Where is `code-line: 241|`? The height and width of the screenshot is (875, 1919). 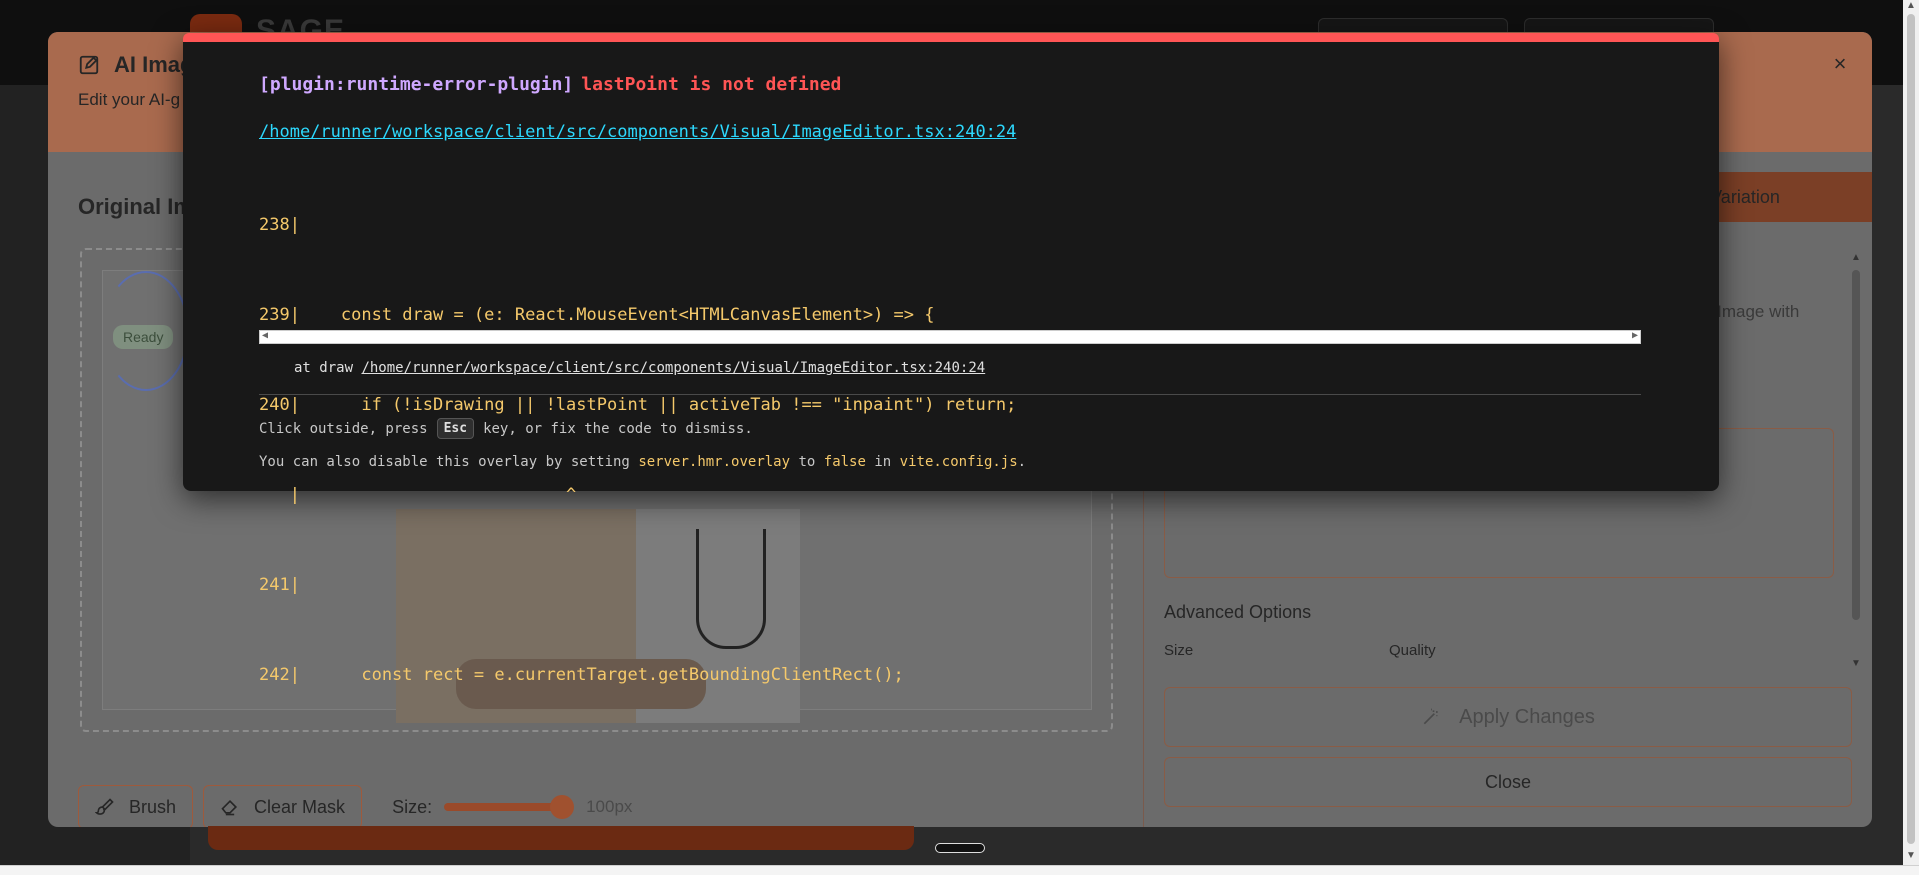 code-line: 241| is located at coordinates (279, 585).